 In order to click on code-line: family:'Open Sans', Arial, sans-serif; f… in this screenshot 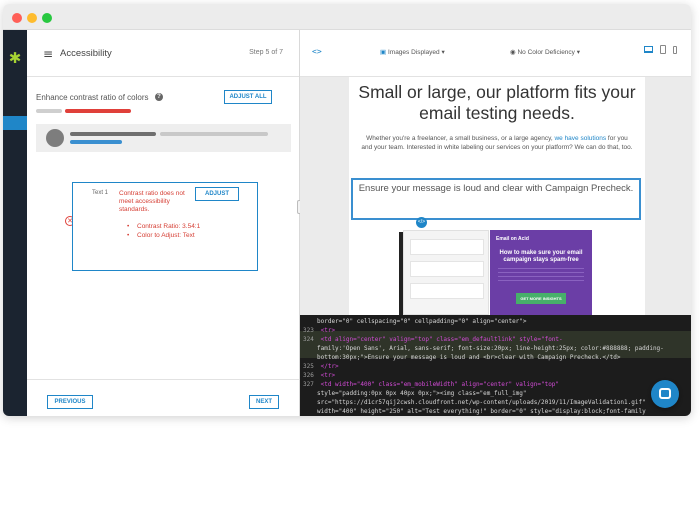, I will do `click(495, 348)`.